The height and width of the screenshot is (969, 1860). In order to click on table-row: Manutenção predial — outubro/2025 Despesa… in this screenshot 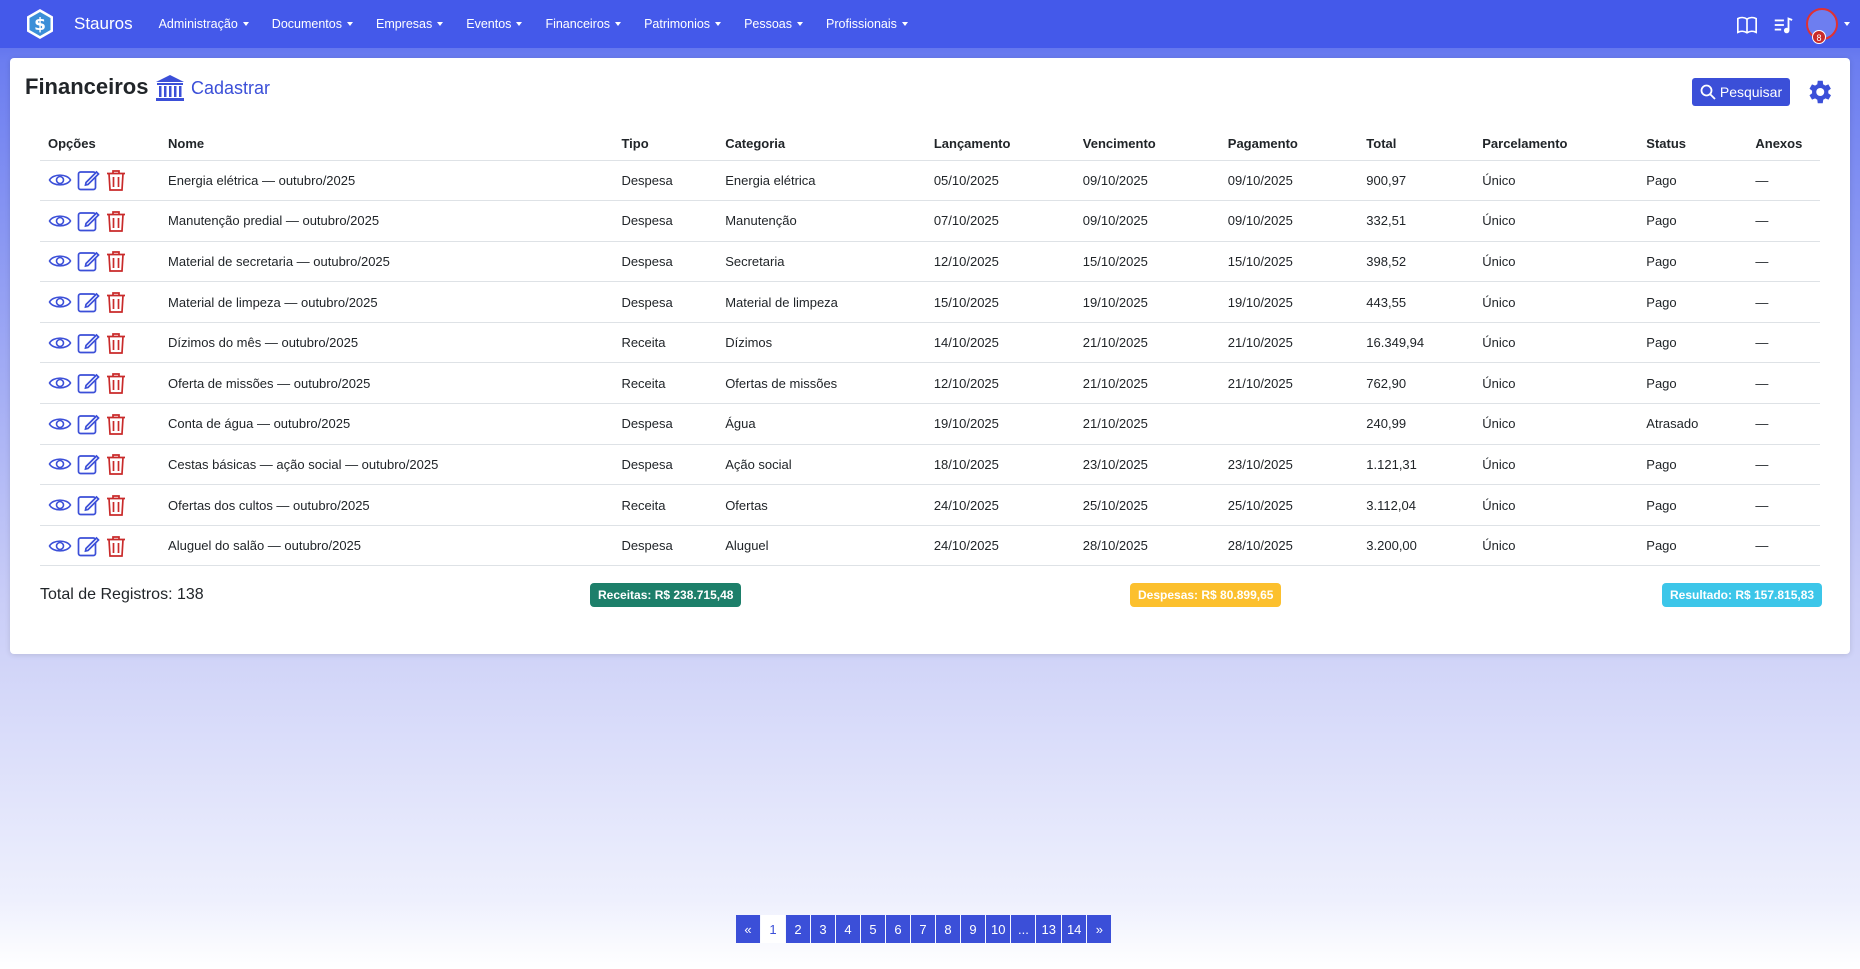, I will do `click(930, 221)`.